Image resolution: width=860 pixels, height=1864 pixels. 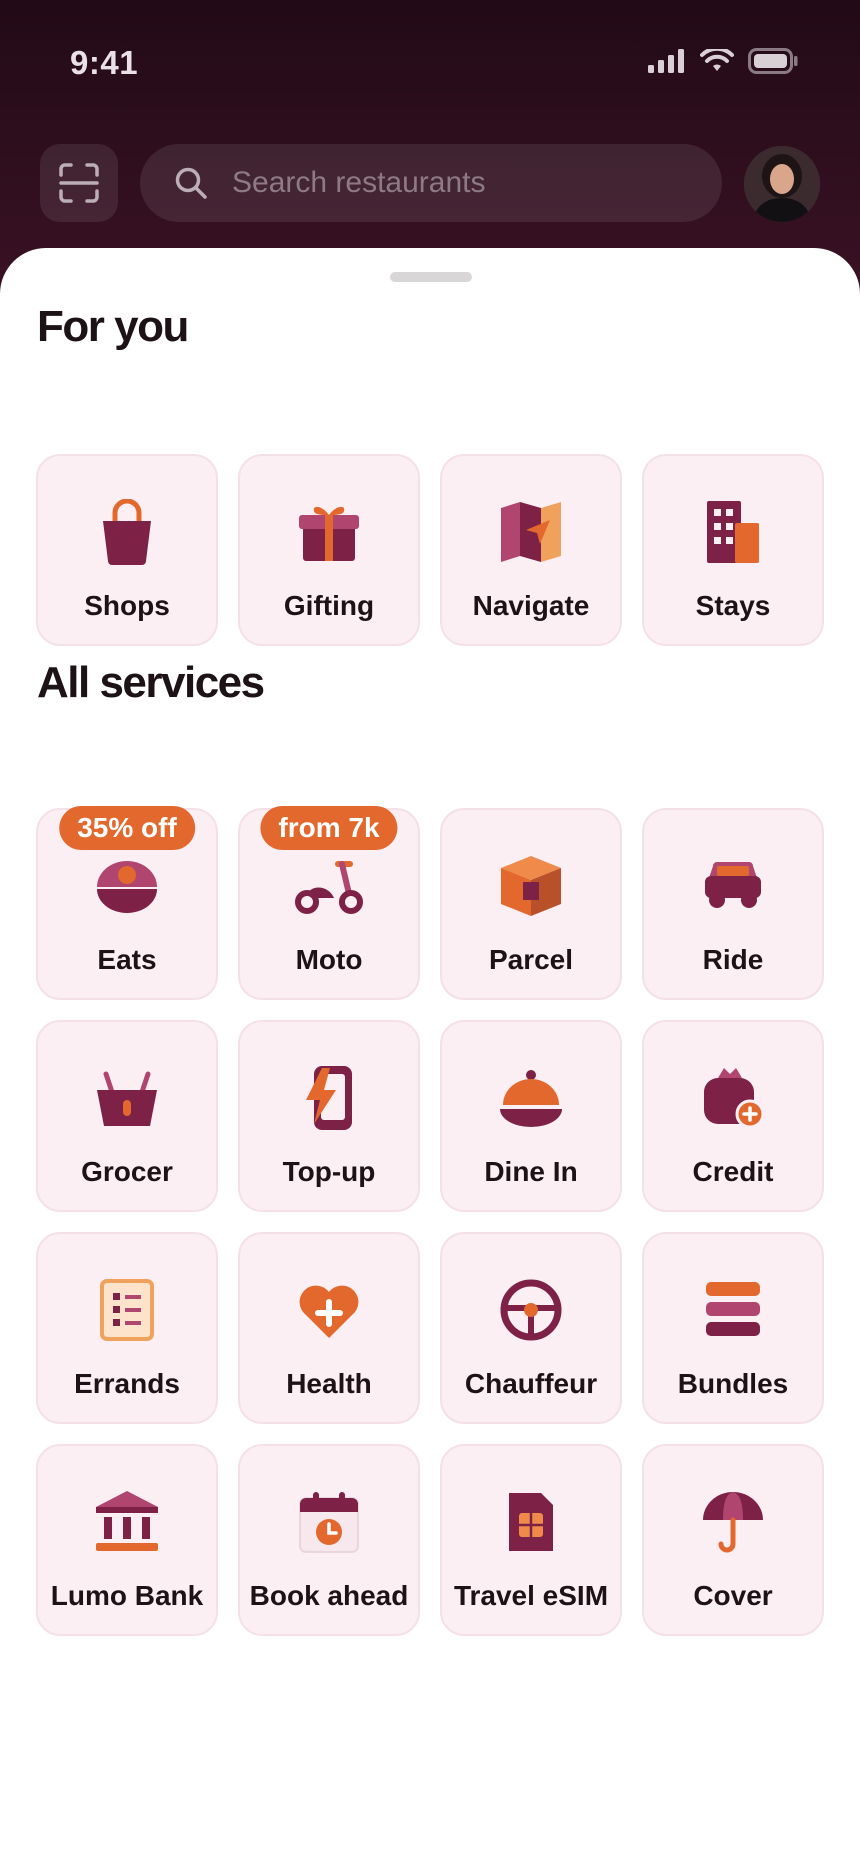 What do you see at coordinates (733, 532) in the screenshot?
I see `hotel-building-icon` at bounding box center [733, 532].